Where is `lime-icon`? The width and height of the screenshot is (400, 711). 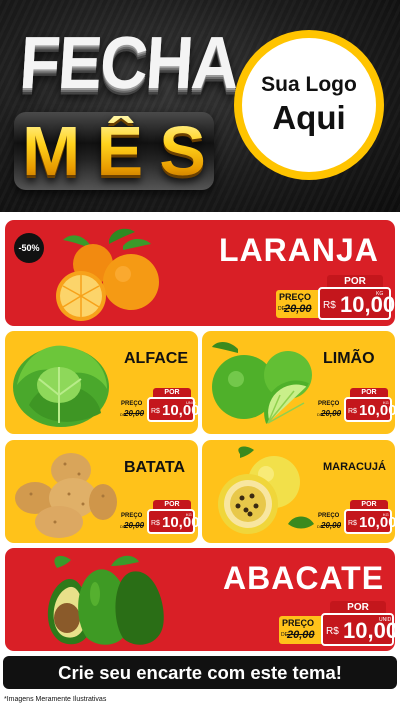
lime-icon is located at coordinates (262, 383).